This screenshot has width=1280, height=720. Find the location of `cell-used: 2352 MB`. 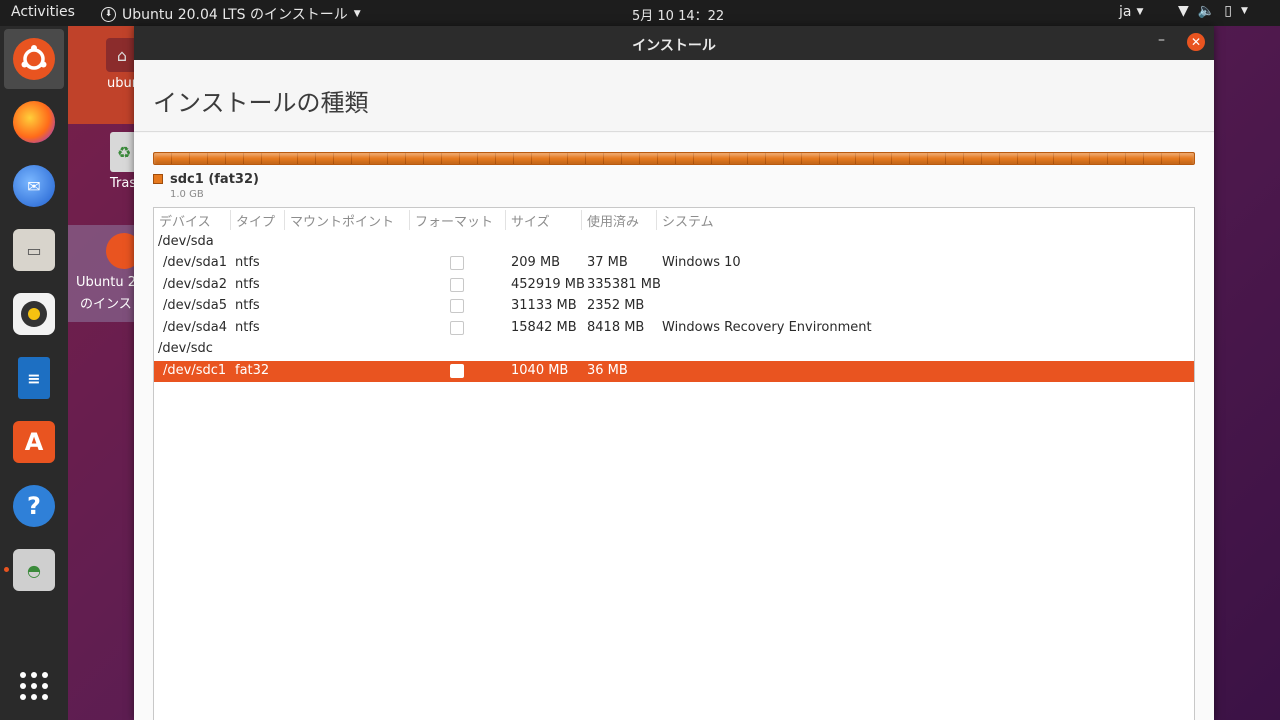

cell-used: 2352 MB is located at coordinates (616, 305).